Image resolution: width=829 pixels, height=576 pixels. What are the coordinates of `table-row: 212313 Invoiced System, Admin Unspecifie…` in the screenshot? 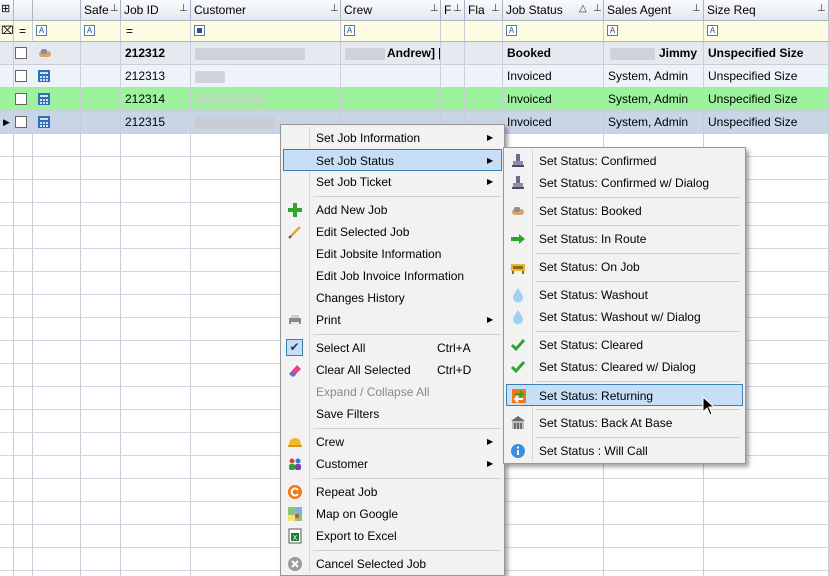 It's located at (414, 76).